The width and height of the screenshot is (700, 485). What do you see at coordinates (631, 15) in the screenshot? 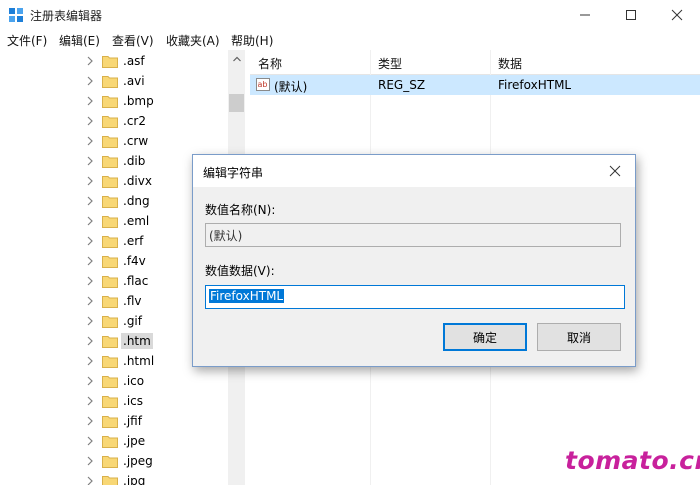
I see `maximize-button` at bounding box center [631, 15].